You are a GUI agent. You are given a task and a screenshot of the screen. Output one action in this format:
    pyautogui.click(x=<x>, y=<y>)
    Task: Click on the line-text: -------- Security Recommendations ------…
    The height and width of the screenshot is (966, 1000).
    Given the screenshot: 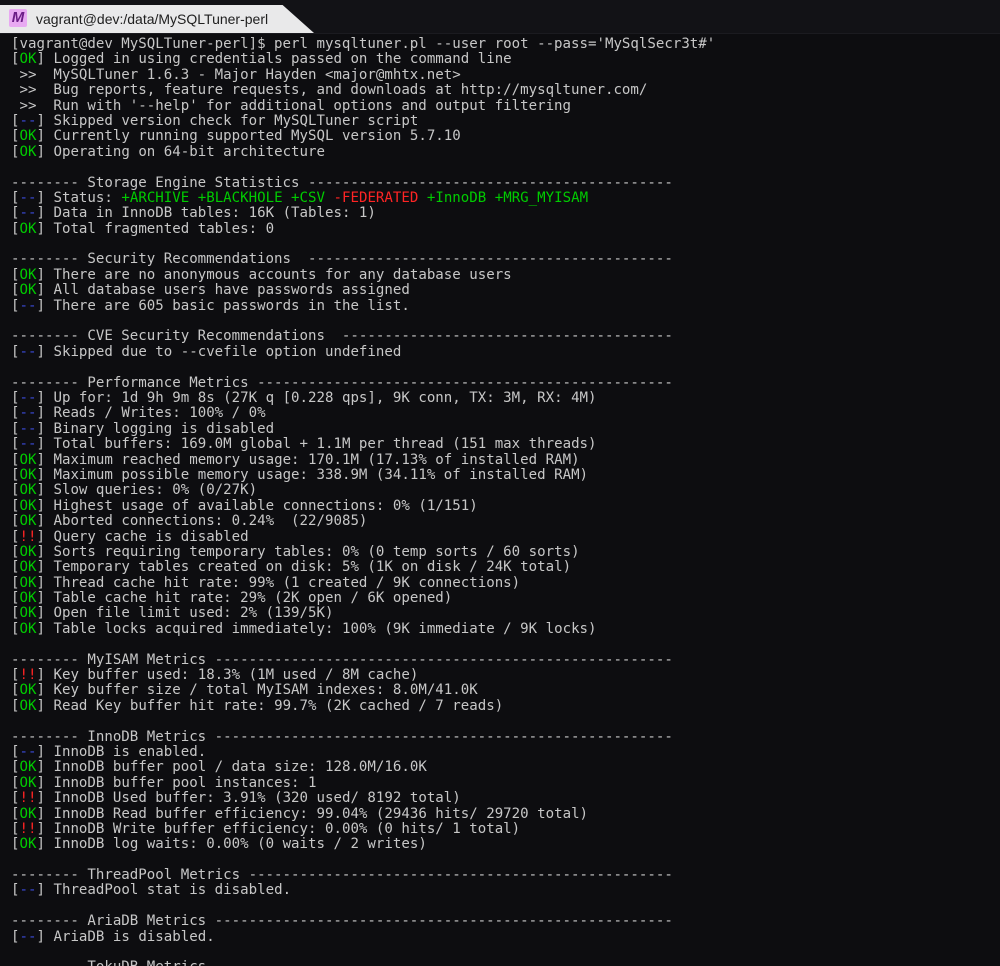 What is the action you would take?
    pyautogui.click(x=342, y=259)
    